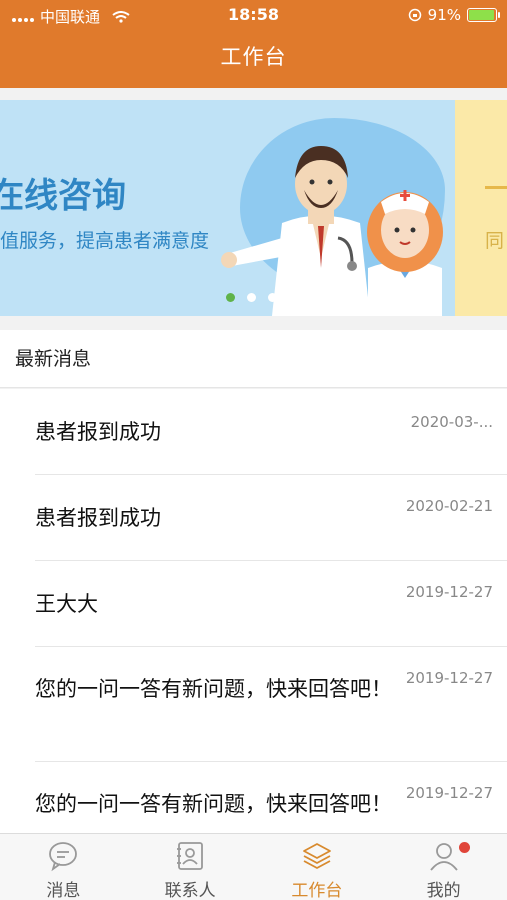 This screenshot has width=507, height=900. What do you see at coordinates (105, 241) in the screenshot?
I see `banner-subtitle: 值服务，提高患者满意度` at bounding box center [105, 241].